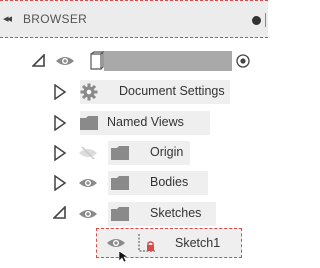  What do you see at coordinates (172, 91) in the screenshot?
I see `item-label: Document Settings` at bounding box center [172, 91].